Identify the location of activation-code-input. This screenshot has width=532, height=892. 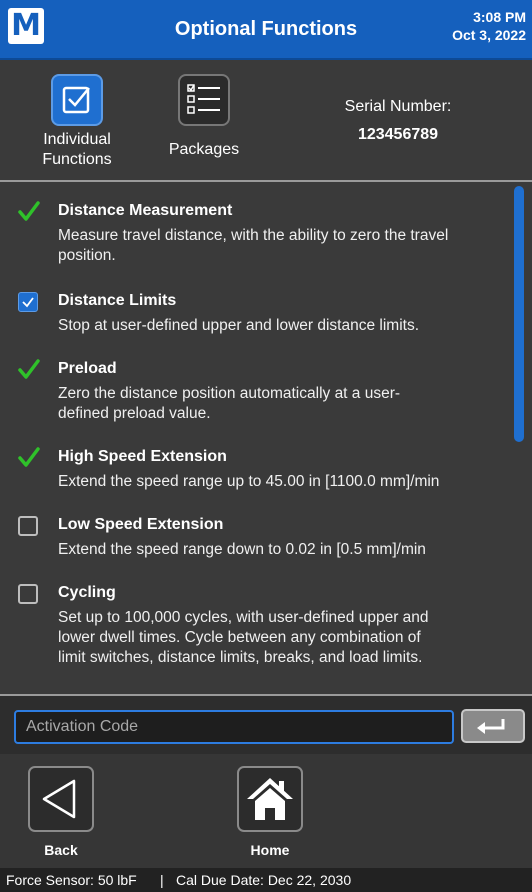
(234, 727).